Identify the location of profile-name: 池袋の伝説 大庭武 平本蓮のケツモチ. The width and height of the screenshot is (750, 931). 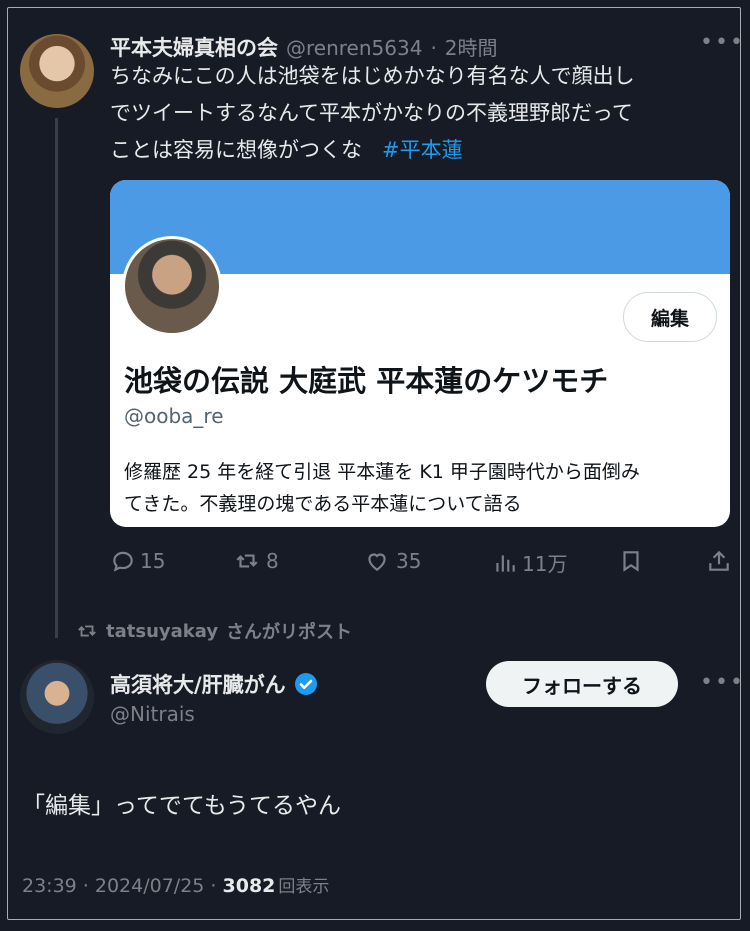
(366, 381).